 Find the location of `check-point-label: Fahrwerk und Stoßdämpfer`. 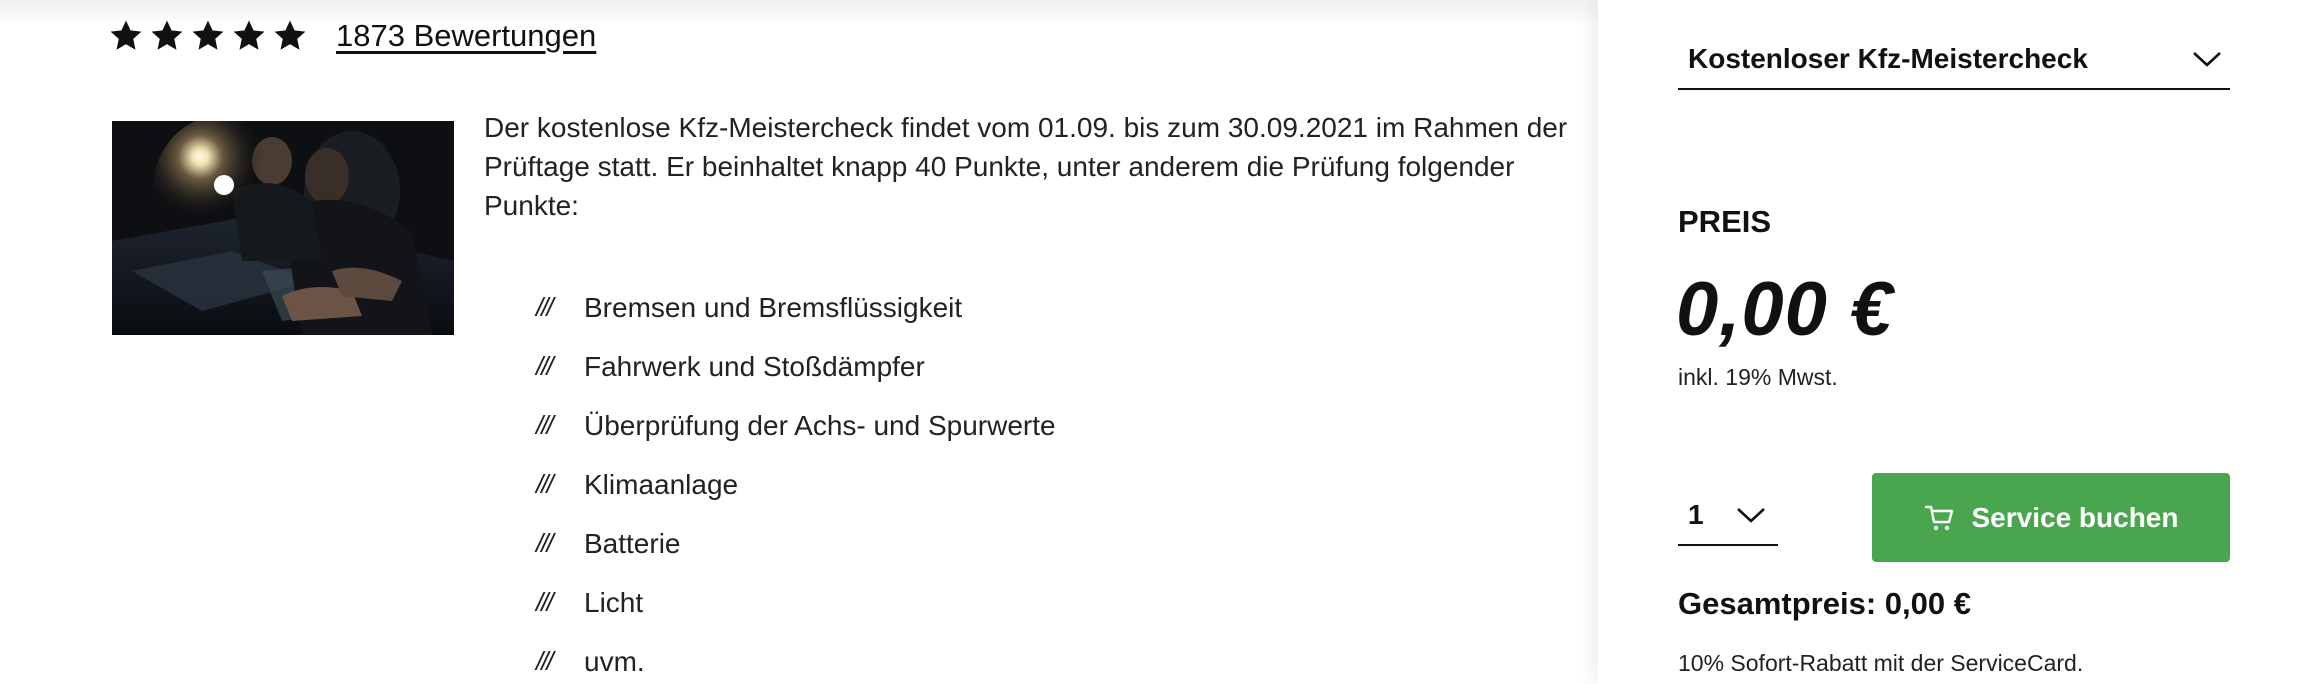

check-point-label: Fahrwerk und Stoßdämpfer is located at coordinates (754, 366).